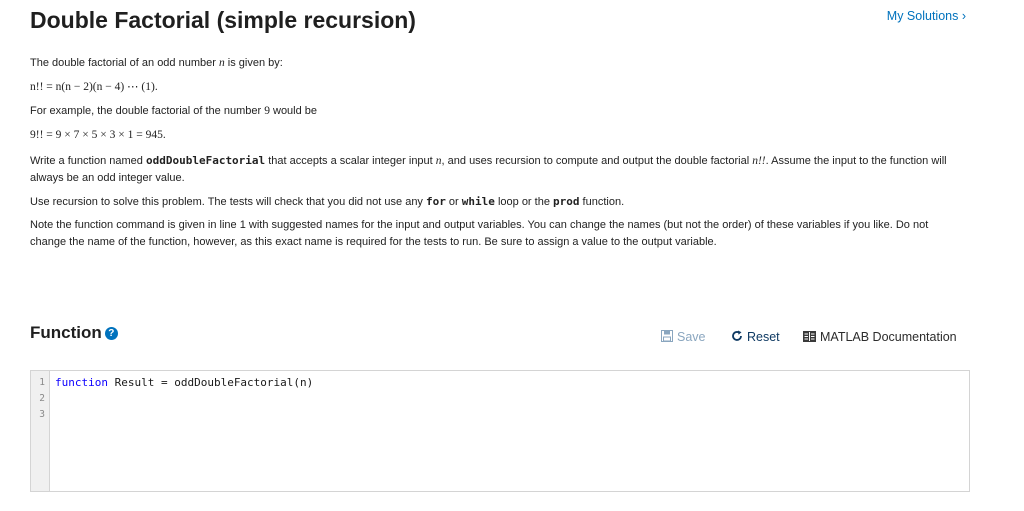 The image size is (1024, 511). Describe the element at coordinates (210, 382) in the screenshot. I see `code-signature: Result = oddDoubleFactorial(n)` at that location.